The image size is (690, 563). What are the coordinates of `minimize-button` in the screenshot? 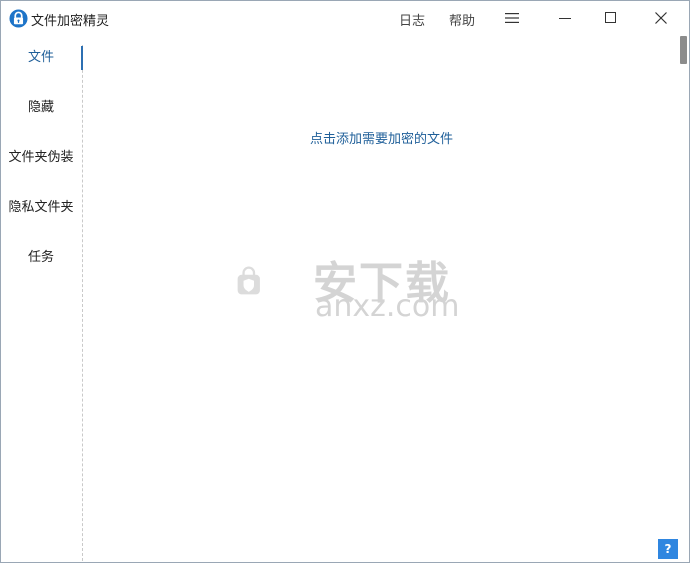 It's located at (565, 18).